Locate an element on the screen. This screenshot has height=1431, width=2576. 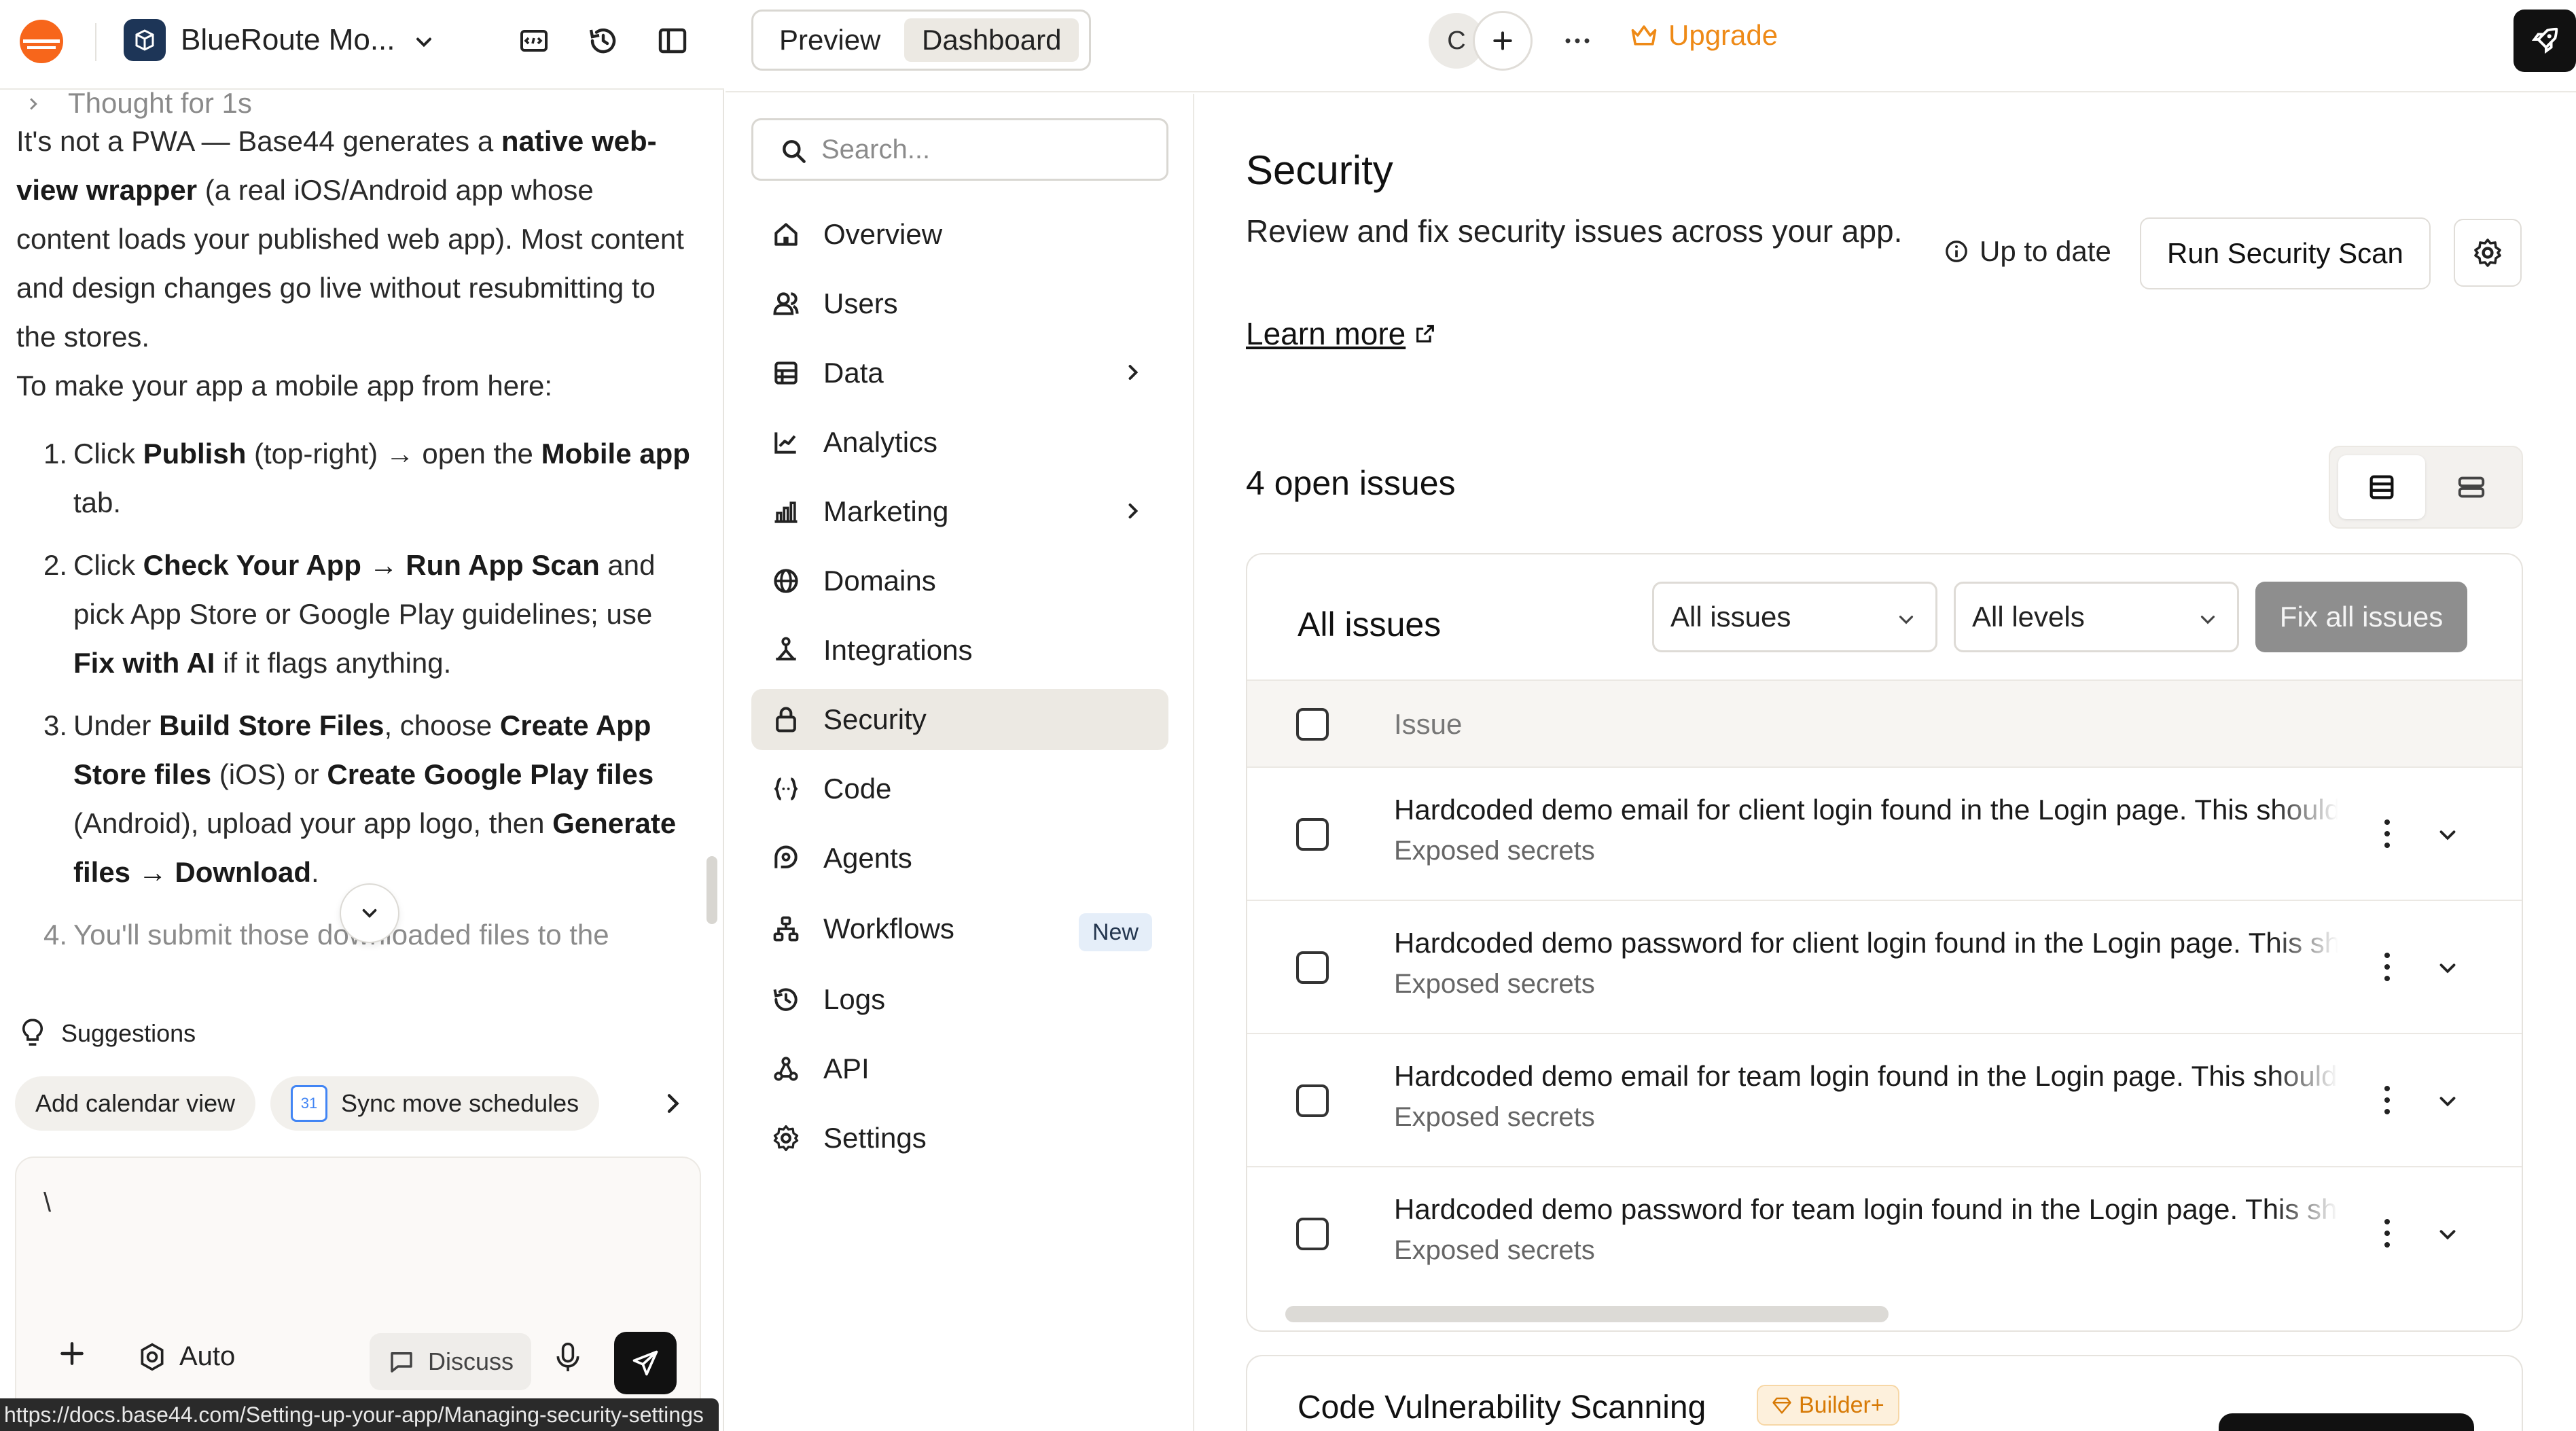
sidebar-item-agents: Agents is located at coordinates (959, 858).